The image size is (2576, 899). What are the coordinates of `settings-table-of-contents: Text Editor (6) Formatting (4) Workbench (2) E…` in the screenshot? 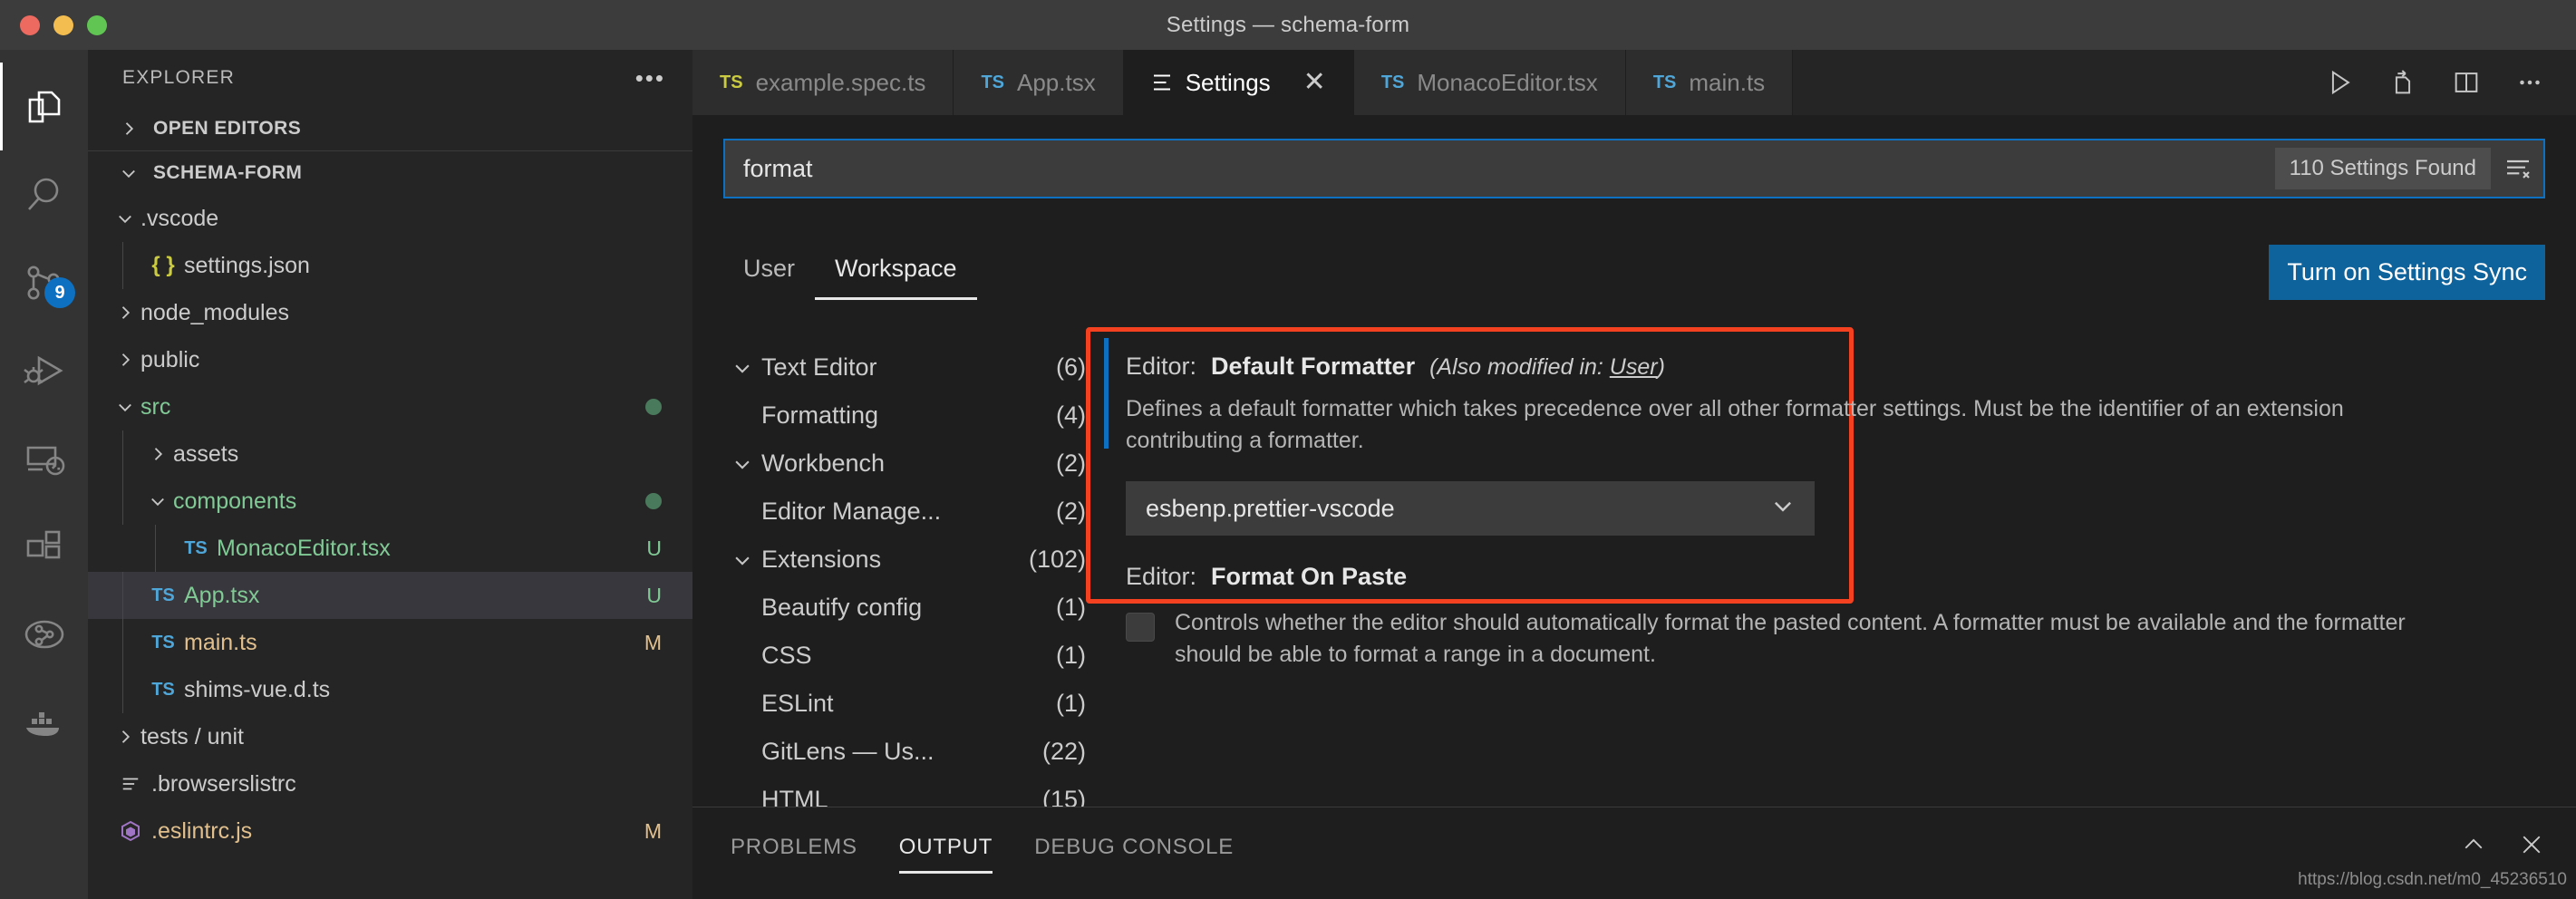 It's located at (904, 569).